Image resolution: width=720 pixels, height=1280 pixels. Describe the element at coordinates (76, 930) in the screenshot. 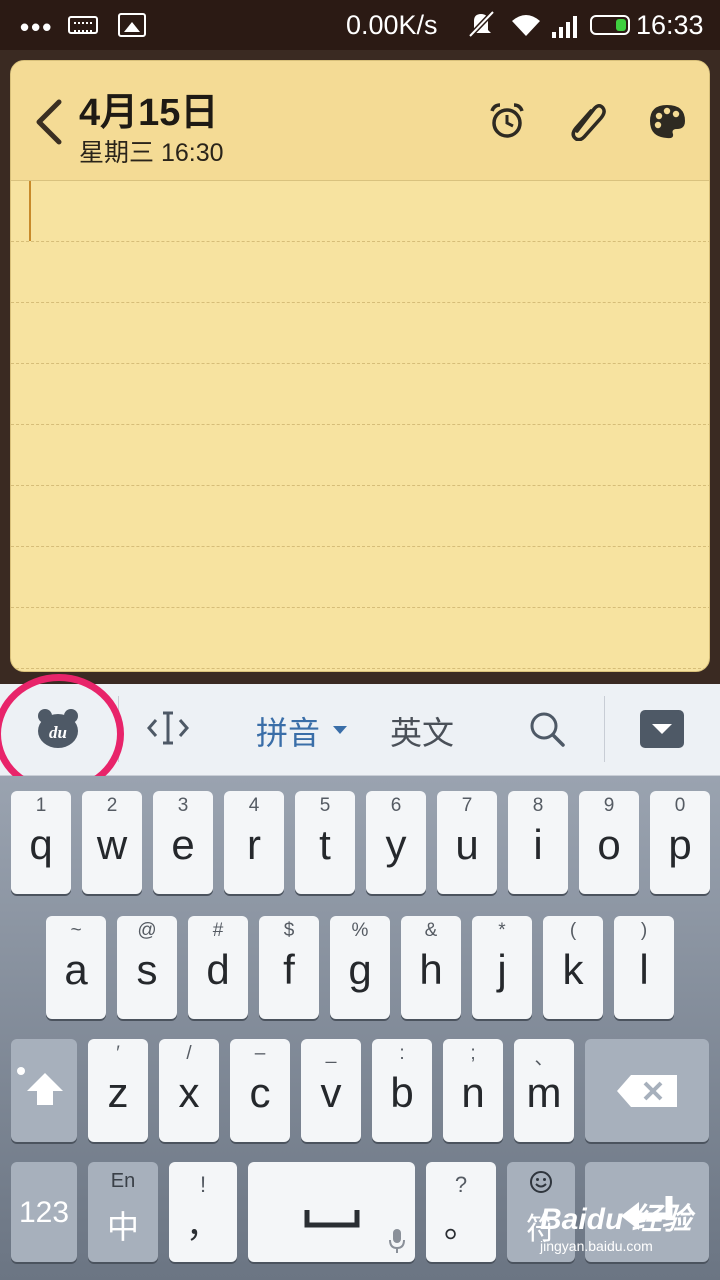

I see `key-sub-label: ~` at that location.